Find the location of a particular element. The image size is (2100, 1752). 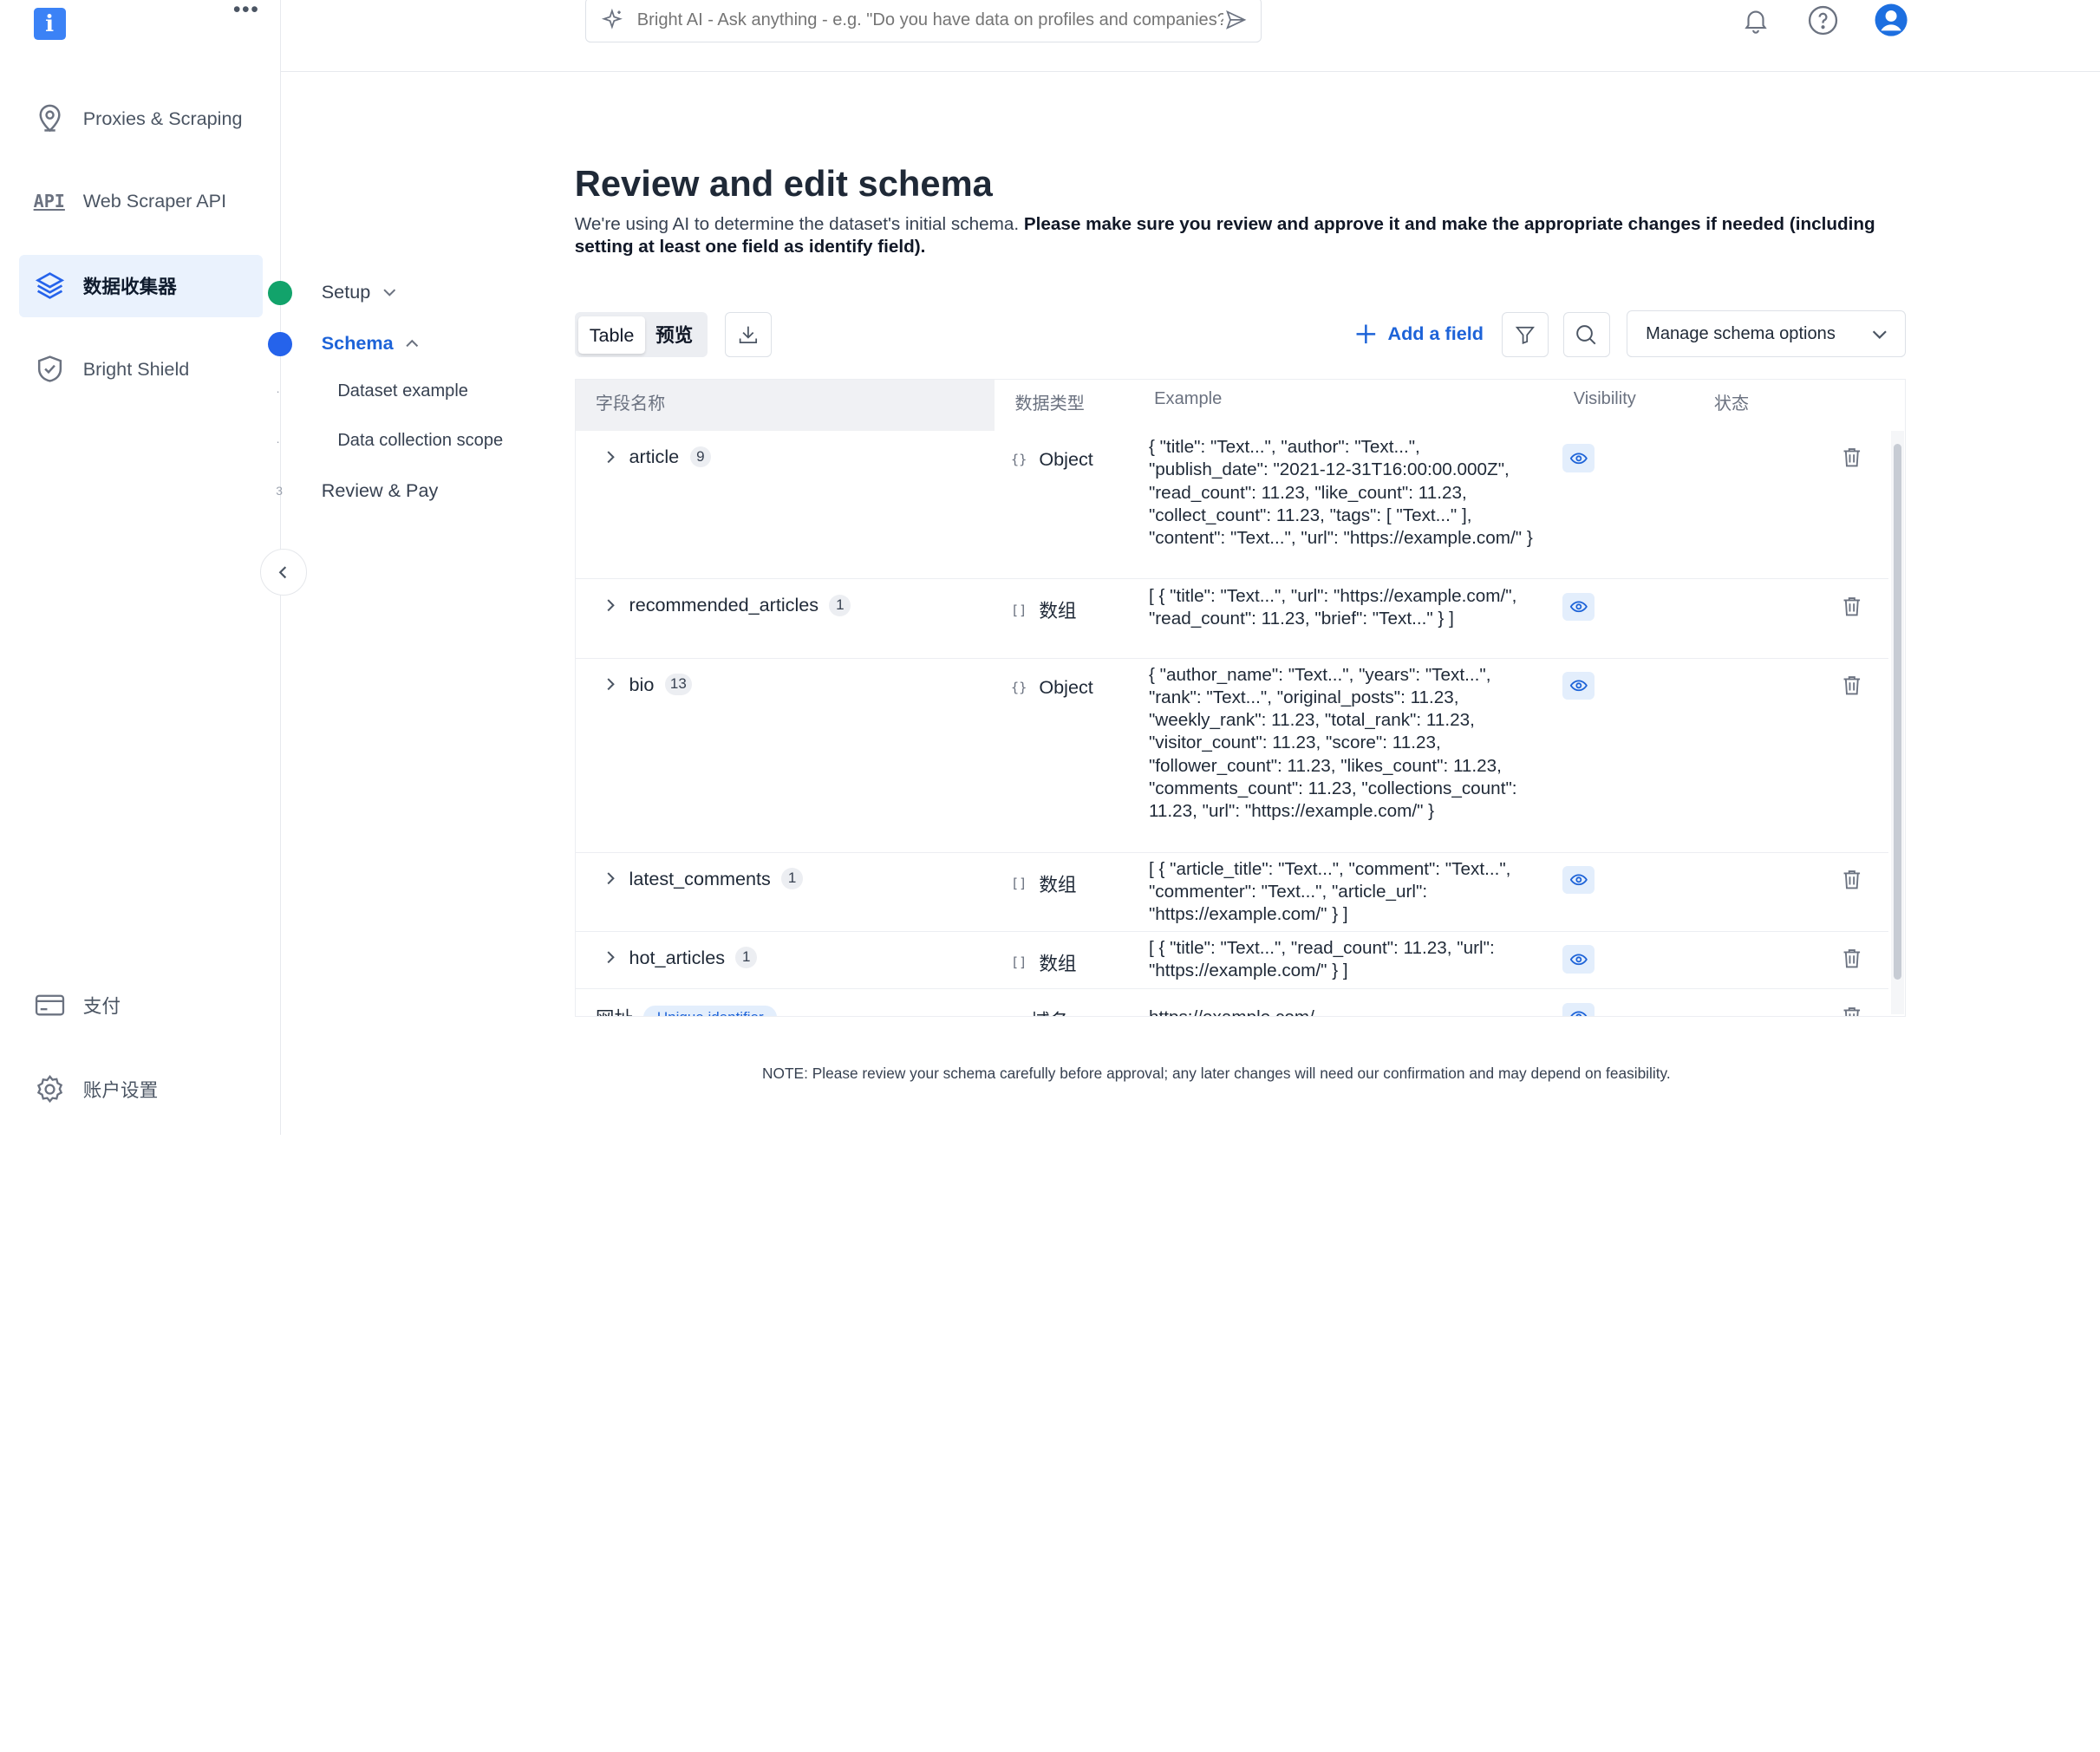

collapse-sidebar-button is located at coordinates (283, 572).